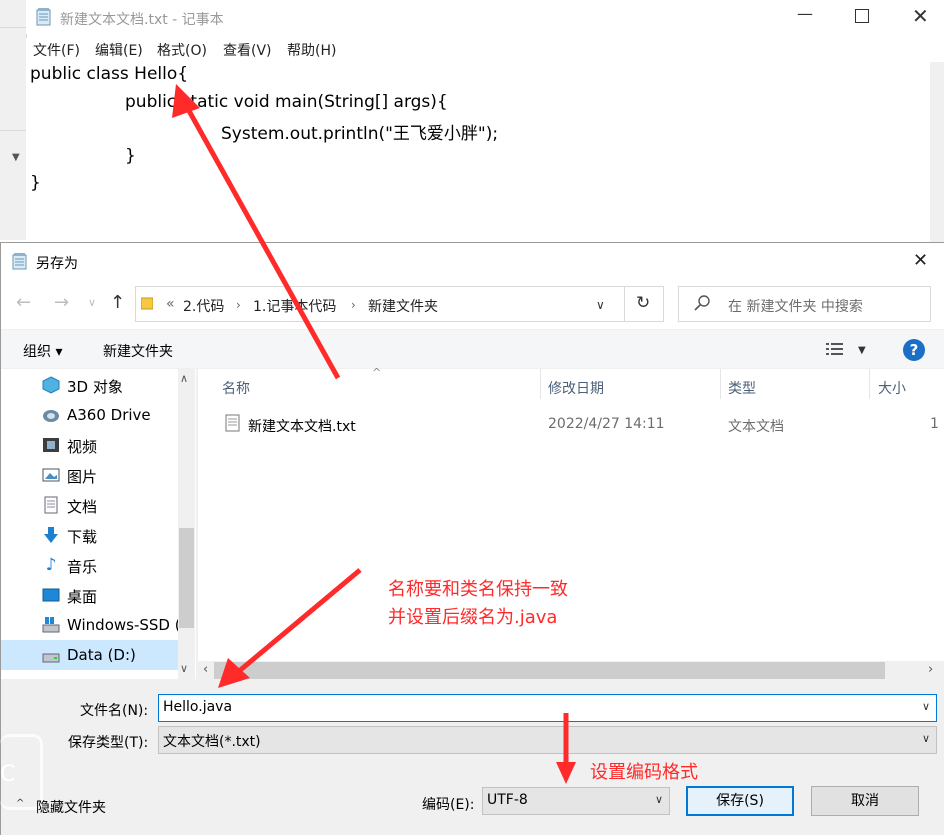 Image resolution: width=944 pixels, height=835 pixels. What do you see at coordinates (290, 628) in the screenshot?
I see `arrow-to-filename` at bounding box center [290, 628].